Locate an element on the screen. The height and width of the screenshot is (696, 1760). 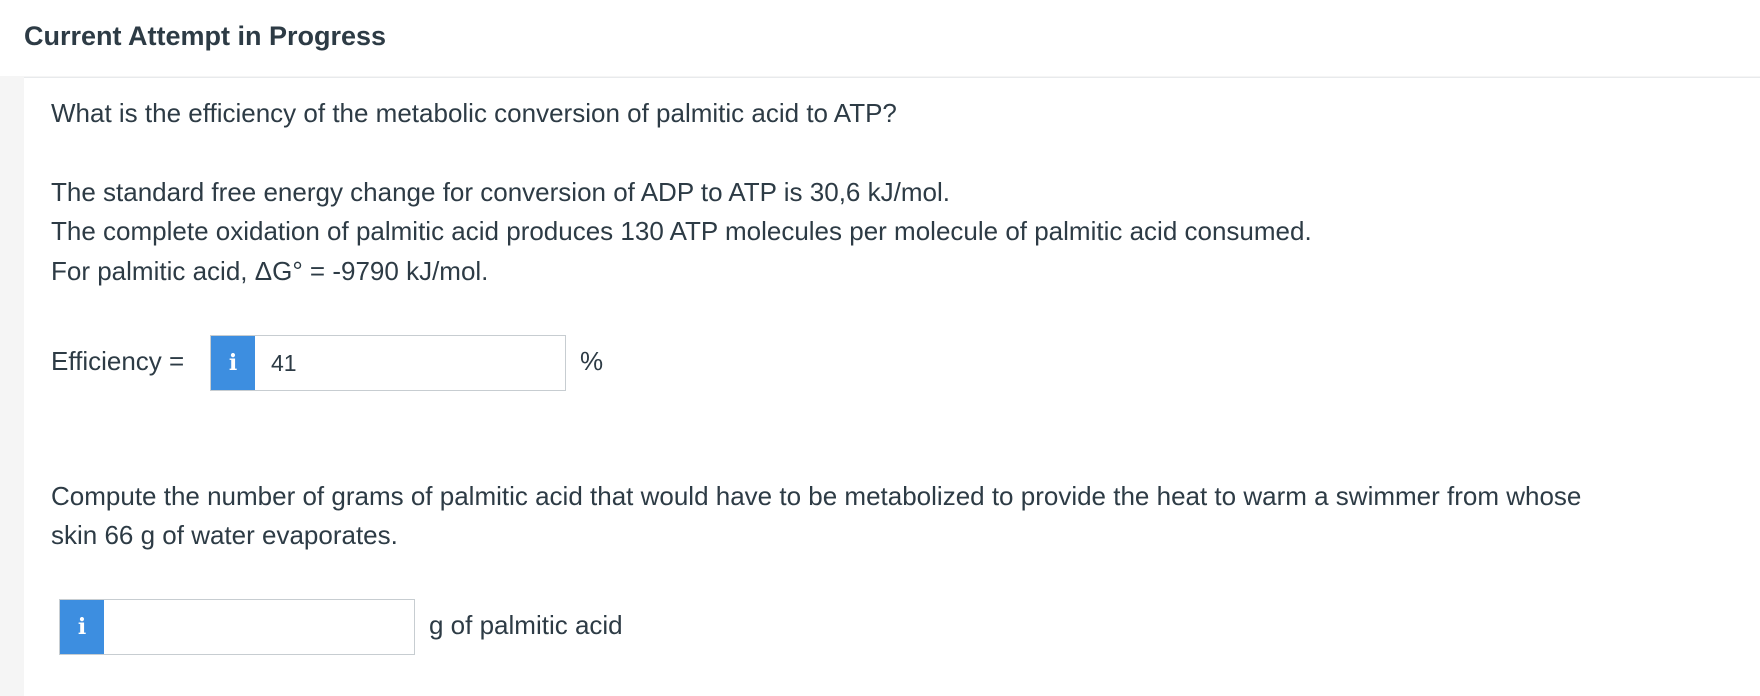
question2-line-2: skin 66 g of water evaporates. is located at coordinates (224, 535).